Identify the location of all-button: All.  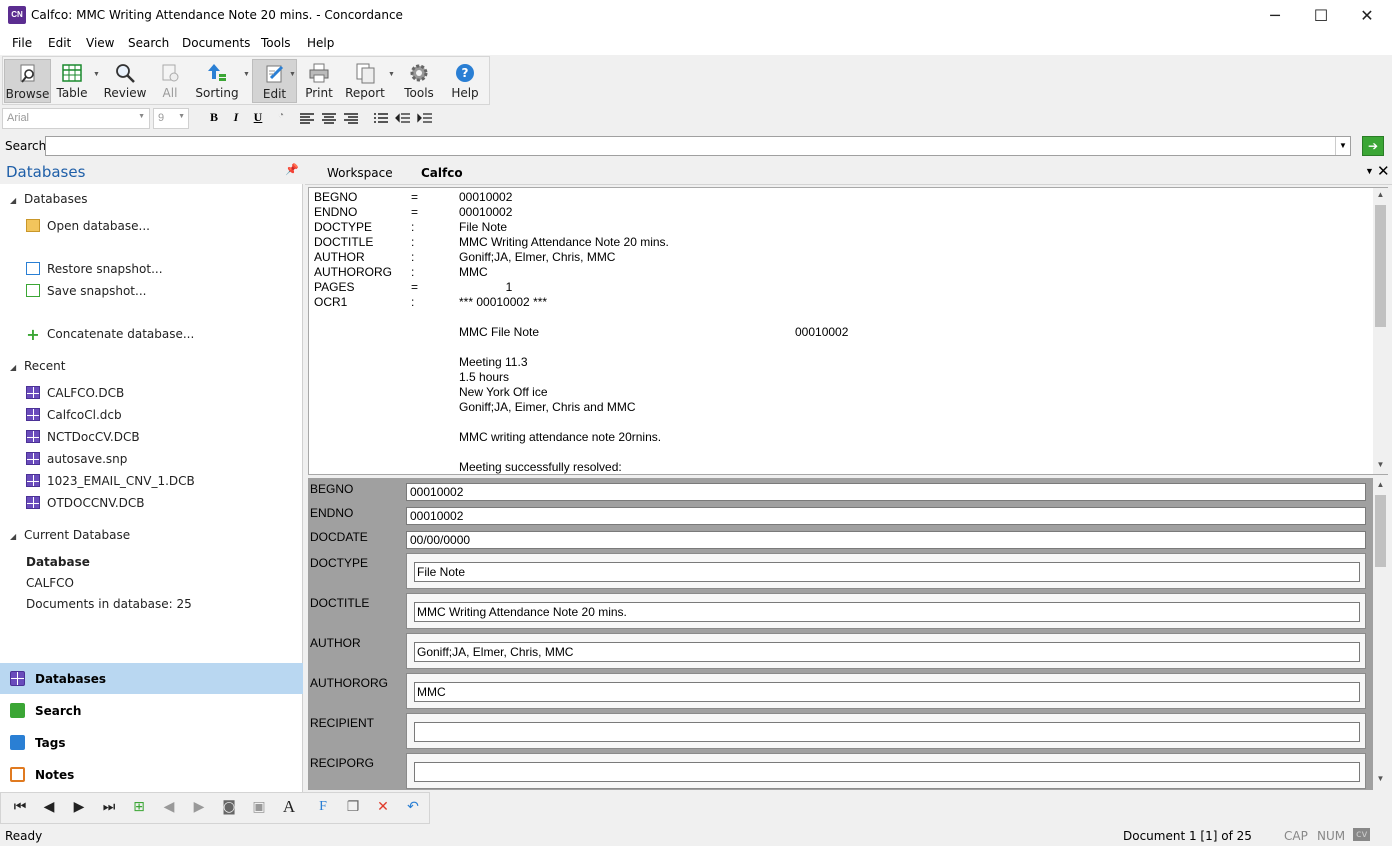
(170, 81).